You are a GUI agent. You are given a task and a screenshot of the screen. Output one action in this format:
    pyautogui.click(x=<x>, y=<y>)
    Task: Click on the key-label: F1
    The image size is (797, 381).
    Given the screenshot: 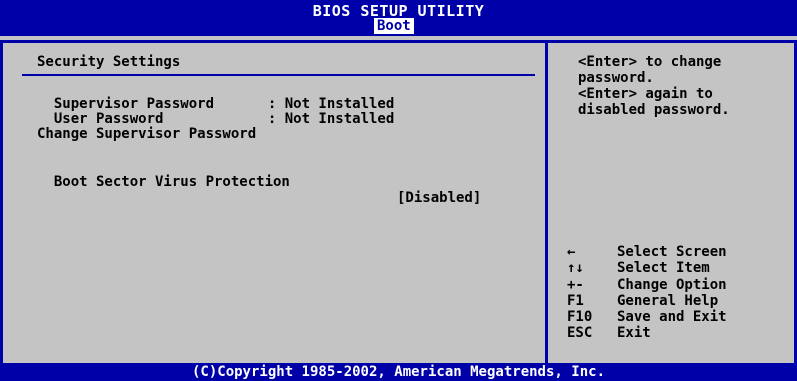 What is the action you would take?
    pyautogui.click(x=575, y=300)
    